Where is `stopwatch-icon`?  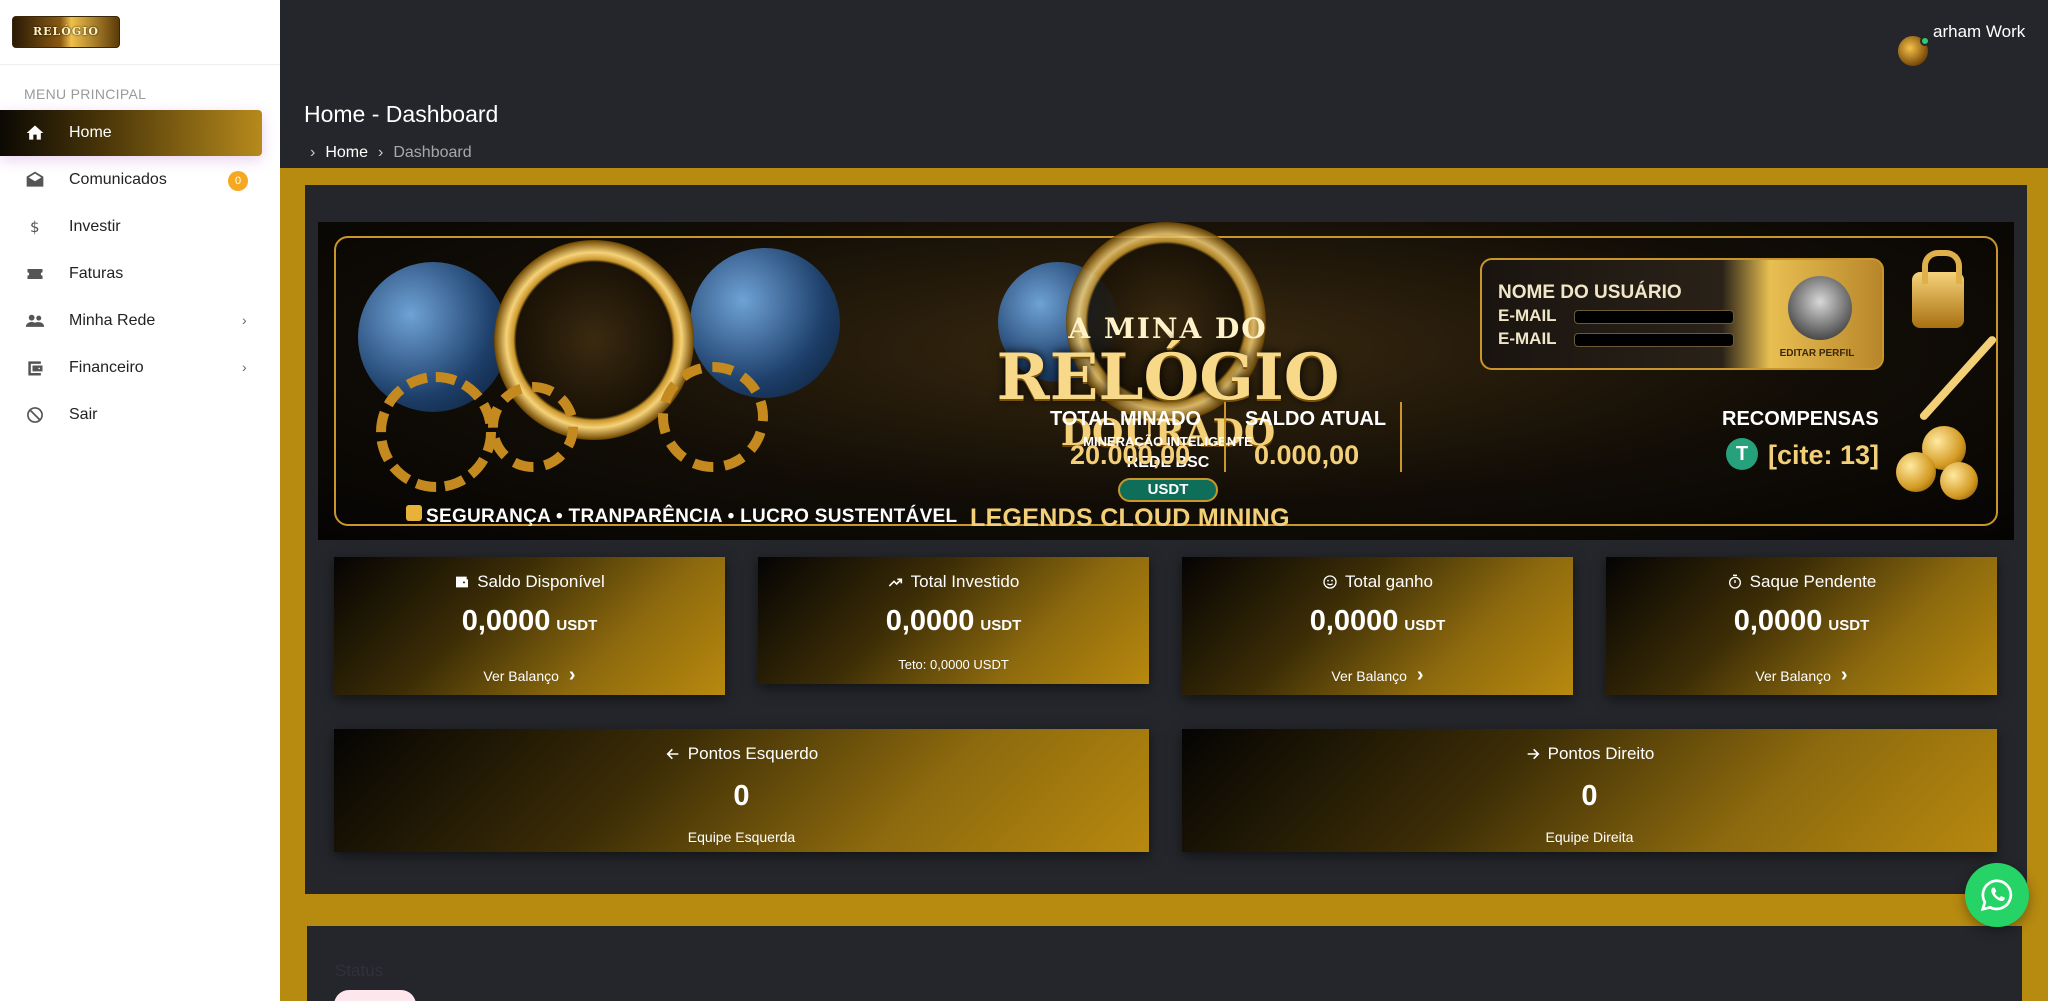
stopwatch-icon is located at coordinates (1734, 581).